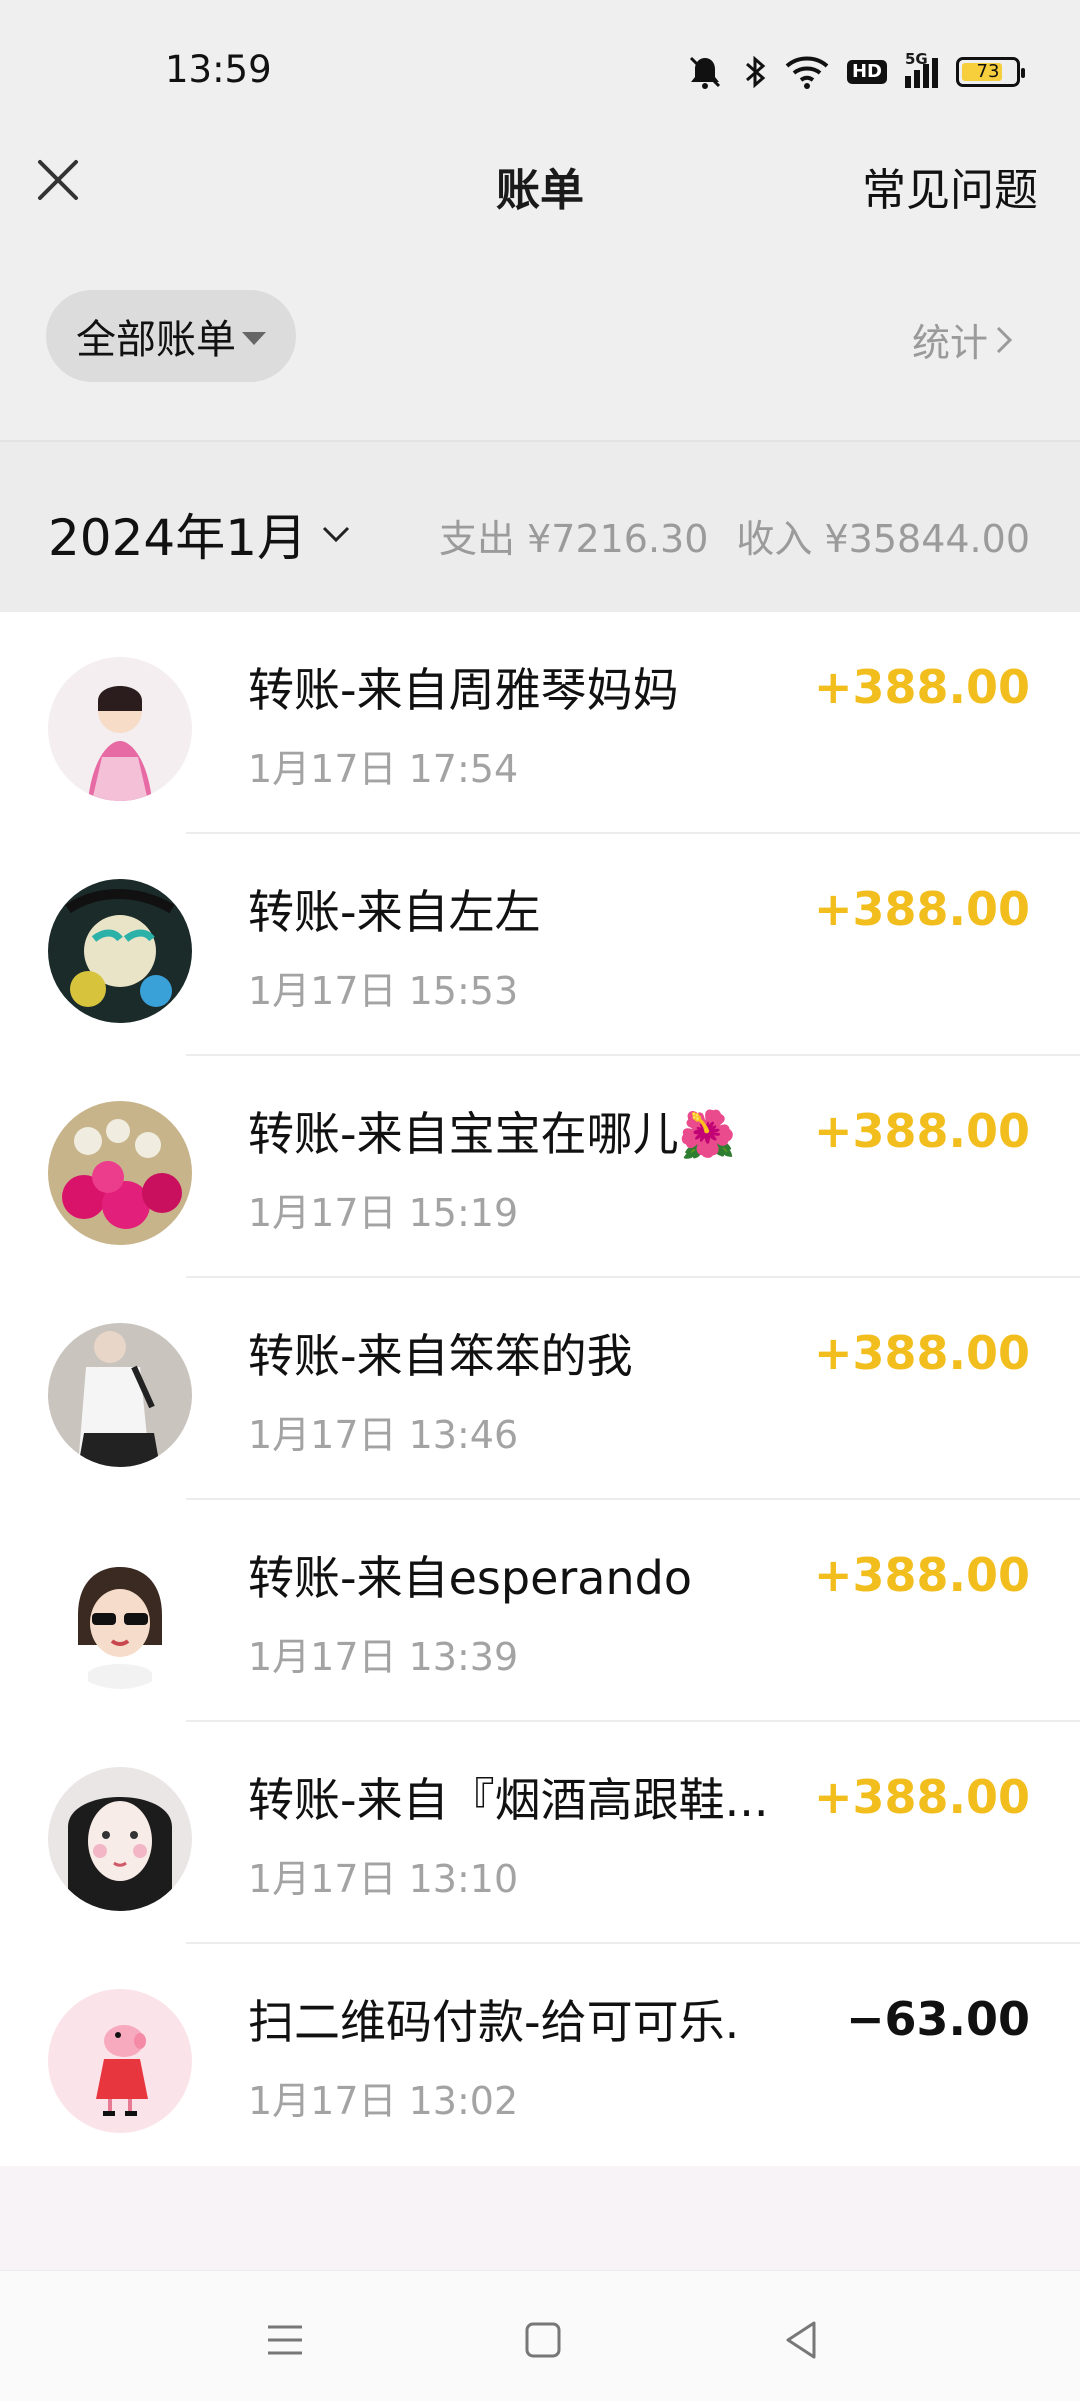 Image resolution: width=1080 pixels, height=2401 pixels. What do you see at coordinates (755, 72) in the screenshot?
I see `bluetooth-icon` at bounding box center [755, 72].